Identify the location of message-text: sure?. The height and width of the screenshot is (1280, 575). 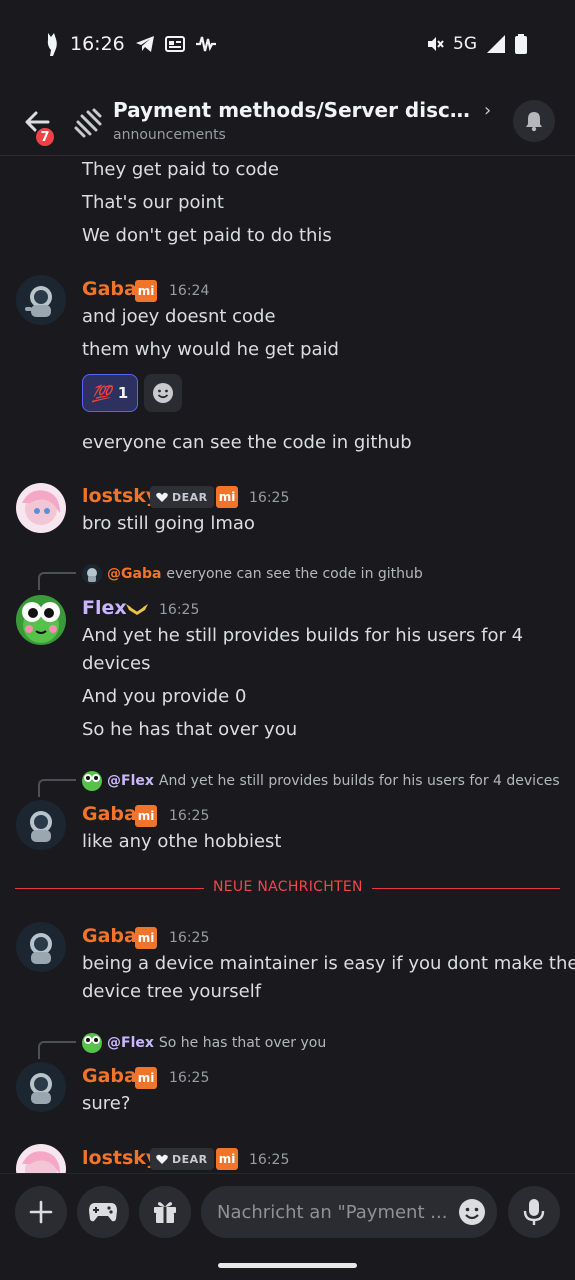
(106, 1103).